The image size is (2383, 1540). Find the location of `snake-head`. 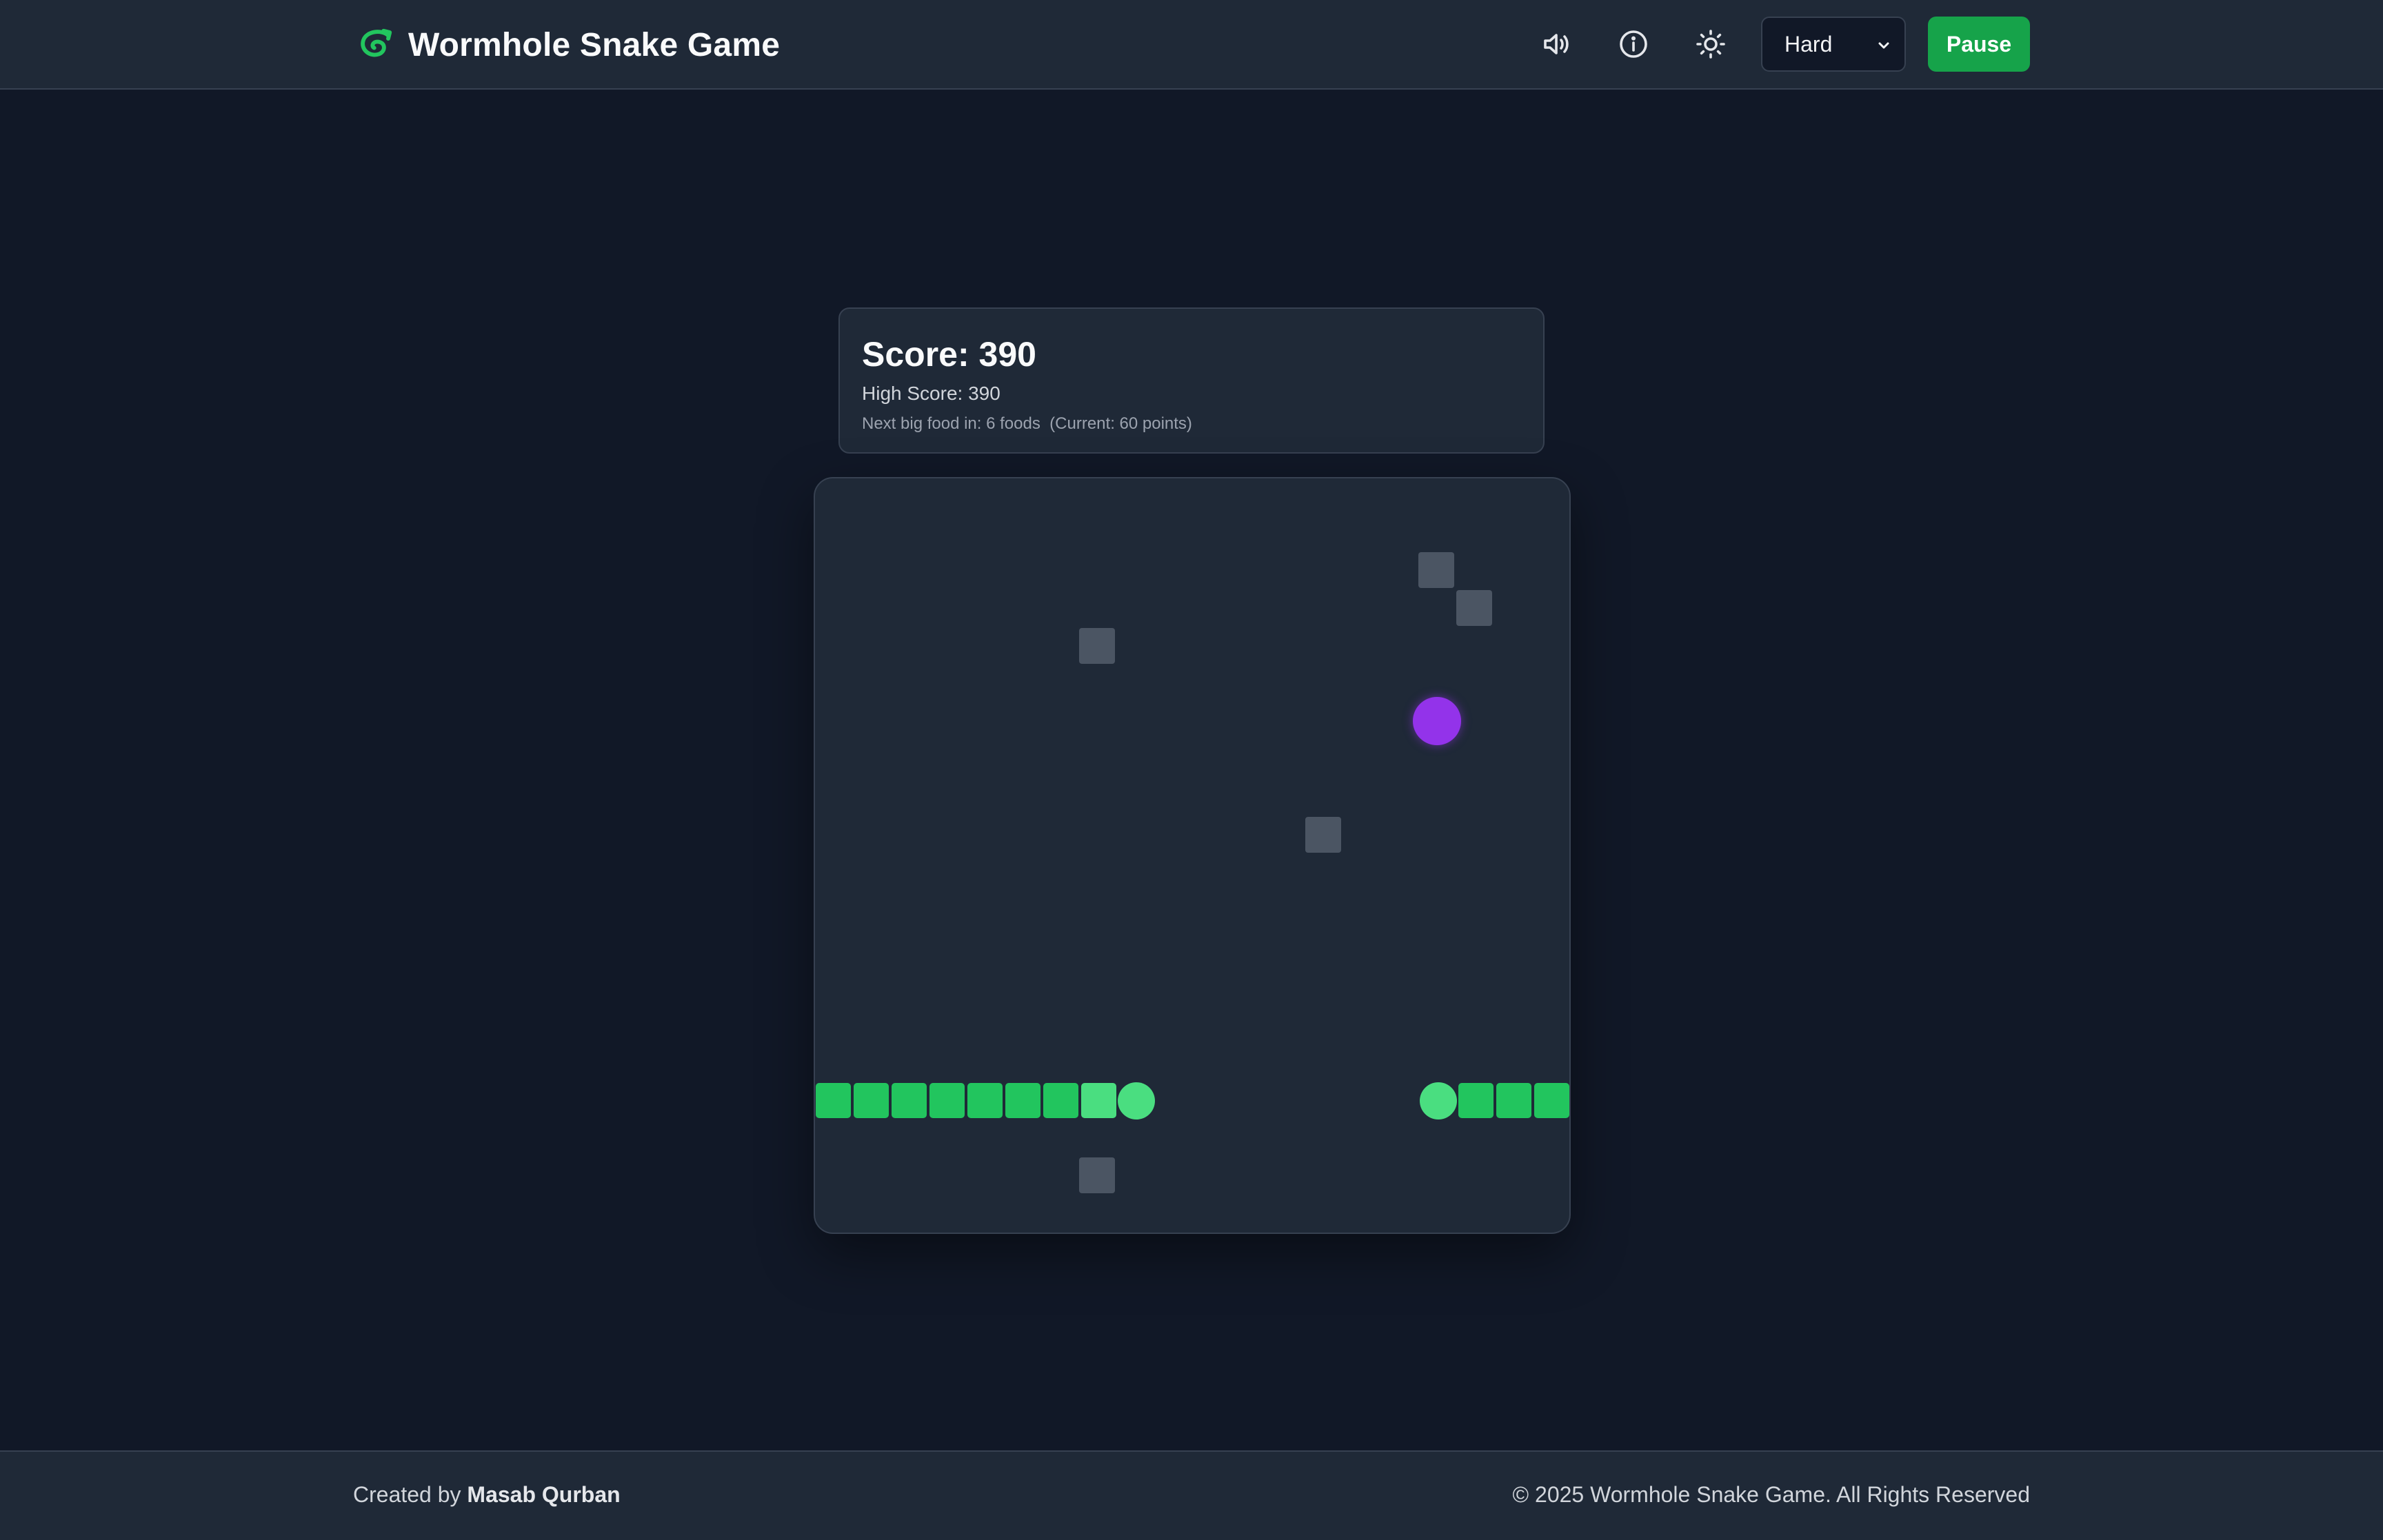

snake-head is located at coordinates (1136, 1101).